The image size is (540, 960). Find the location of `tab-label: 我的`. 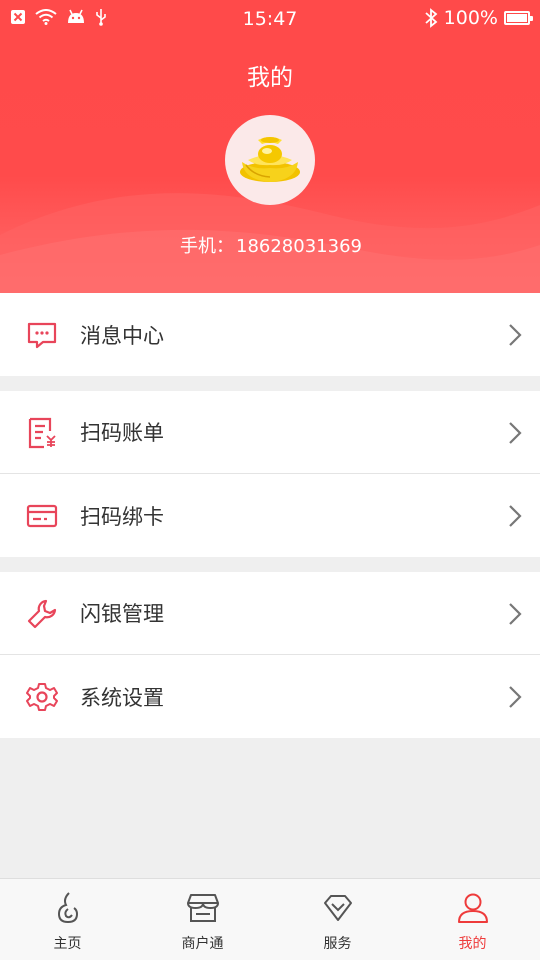

tab-label: 我的 is located at coordinates (472, 944).